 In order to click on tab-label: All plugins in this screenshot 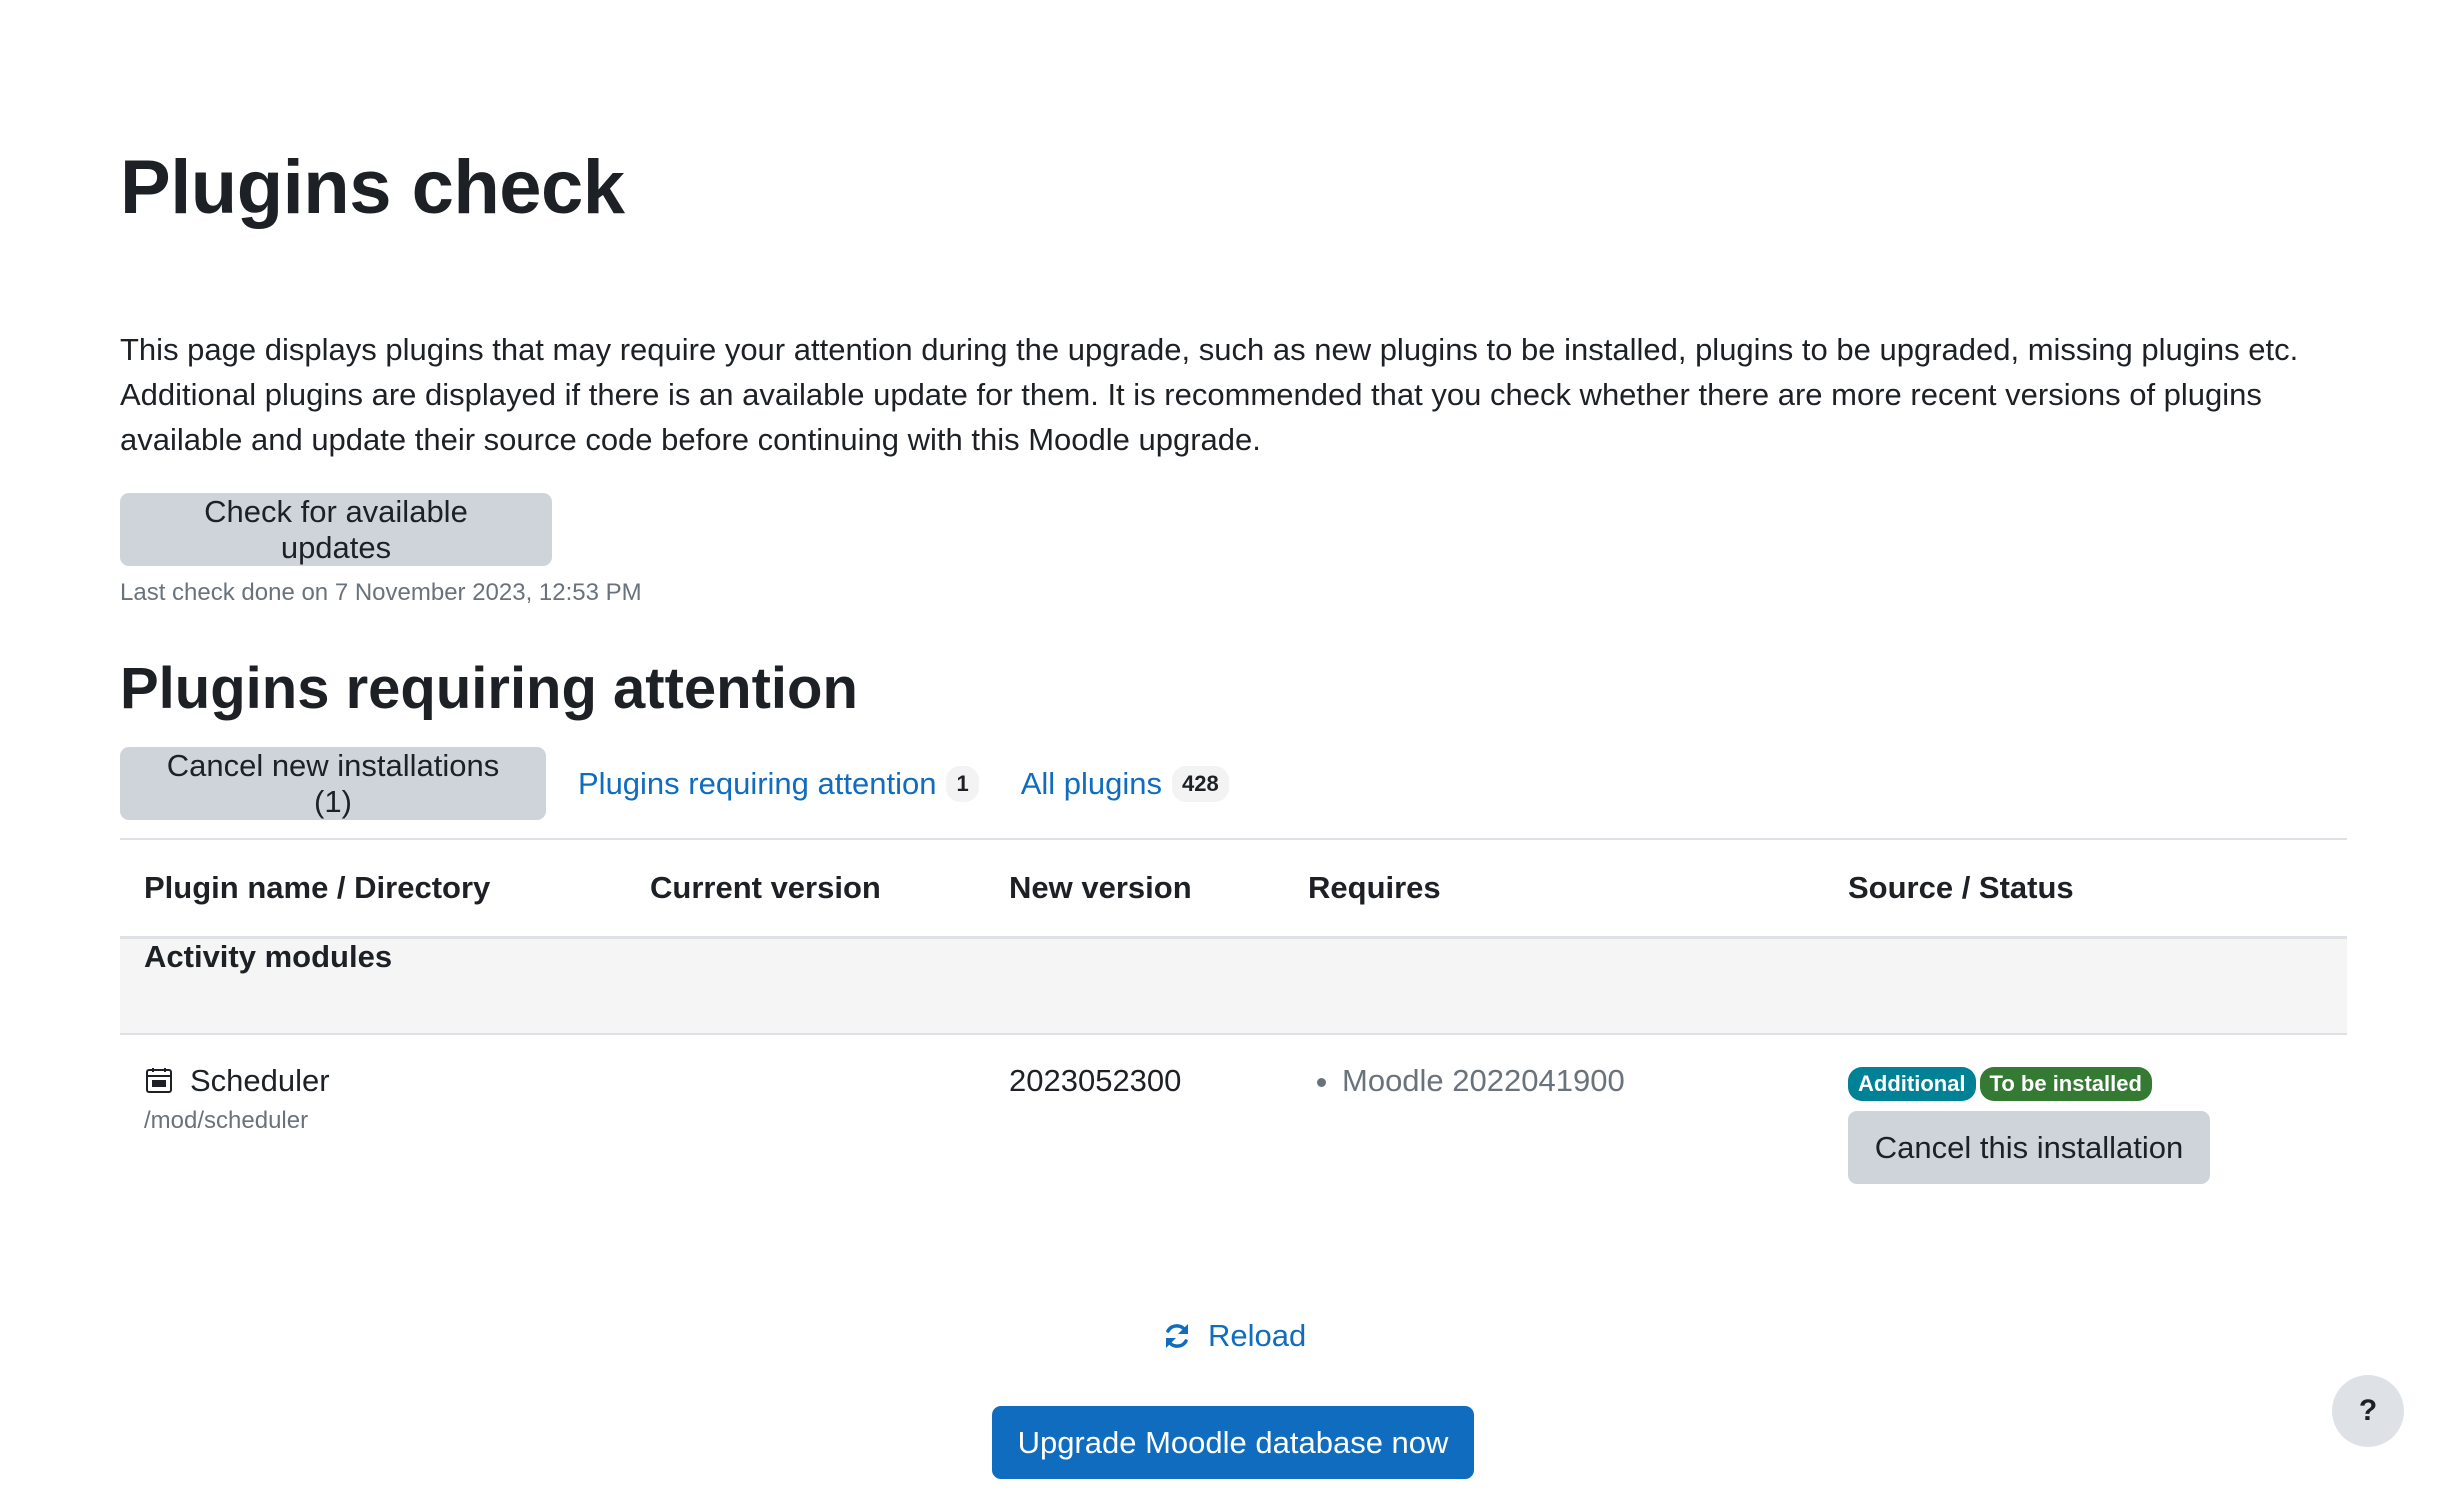, I will do `click(1091, 783)`.